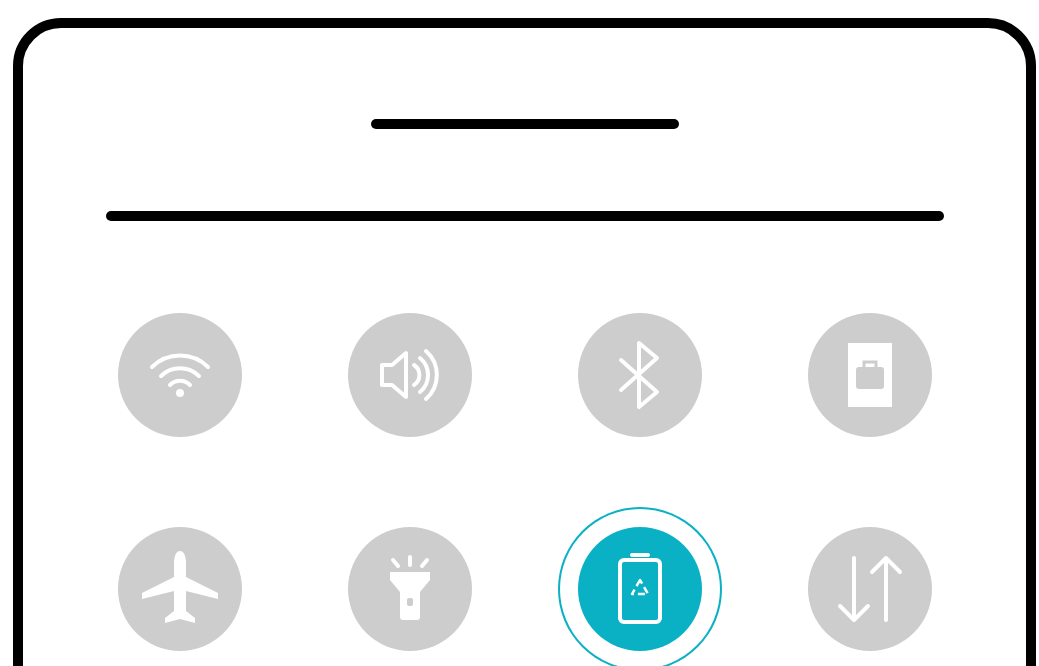 This screenshot has height=666, width=1039. Describe the element at coordinates (524, 124) in the screenshot. I see `drag-handle` at that location.